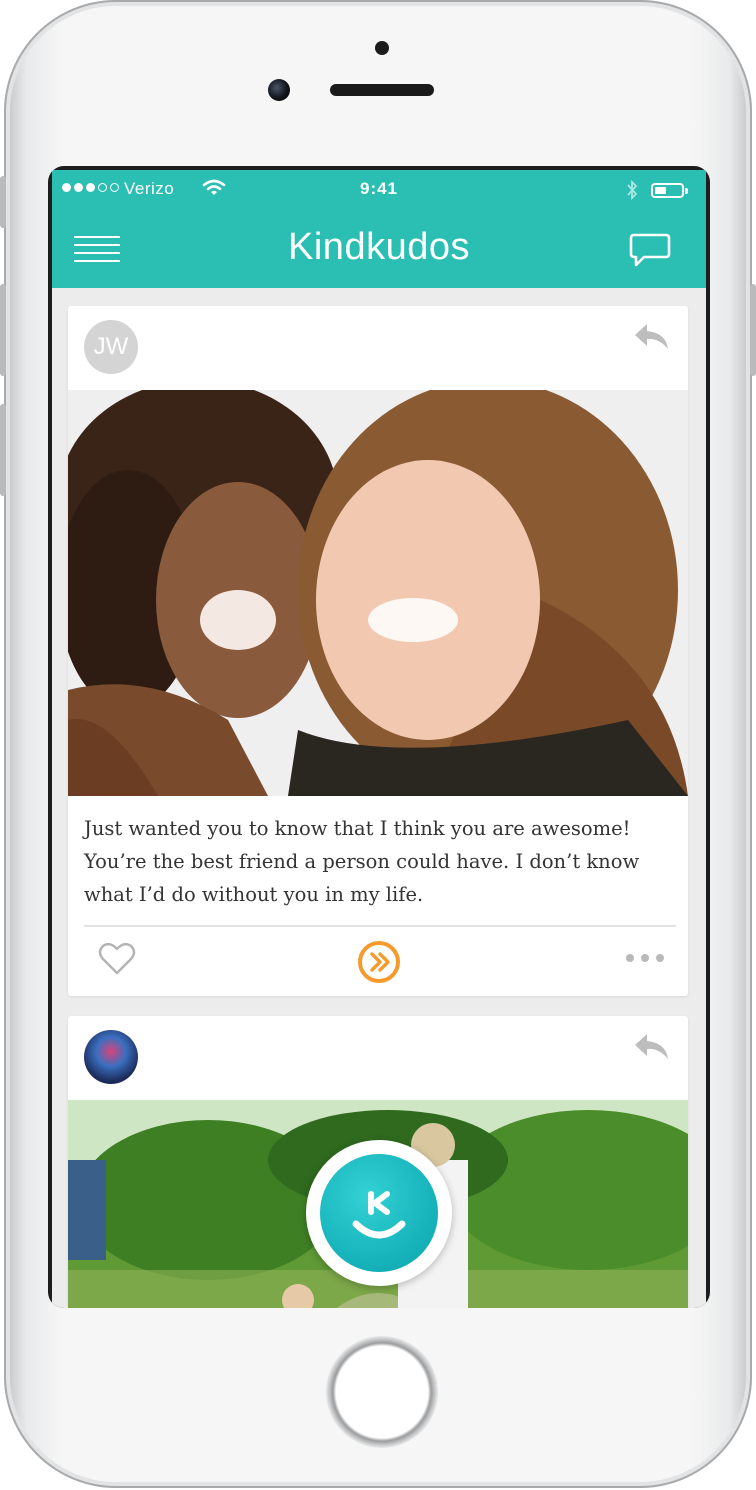 The height and width of the screenshot is (1490, 756). I want to click on volume-up-button, so click(3, 330).